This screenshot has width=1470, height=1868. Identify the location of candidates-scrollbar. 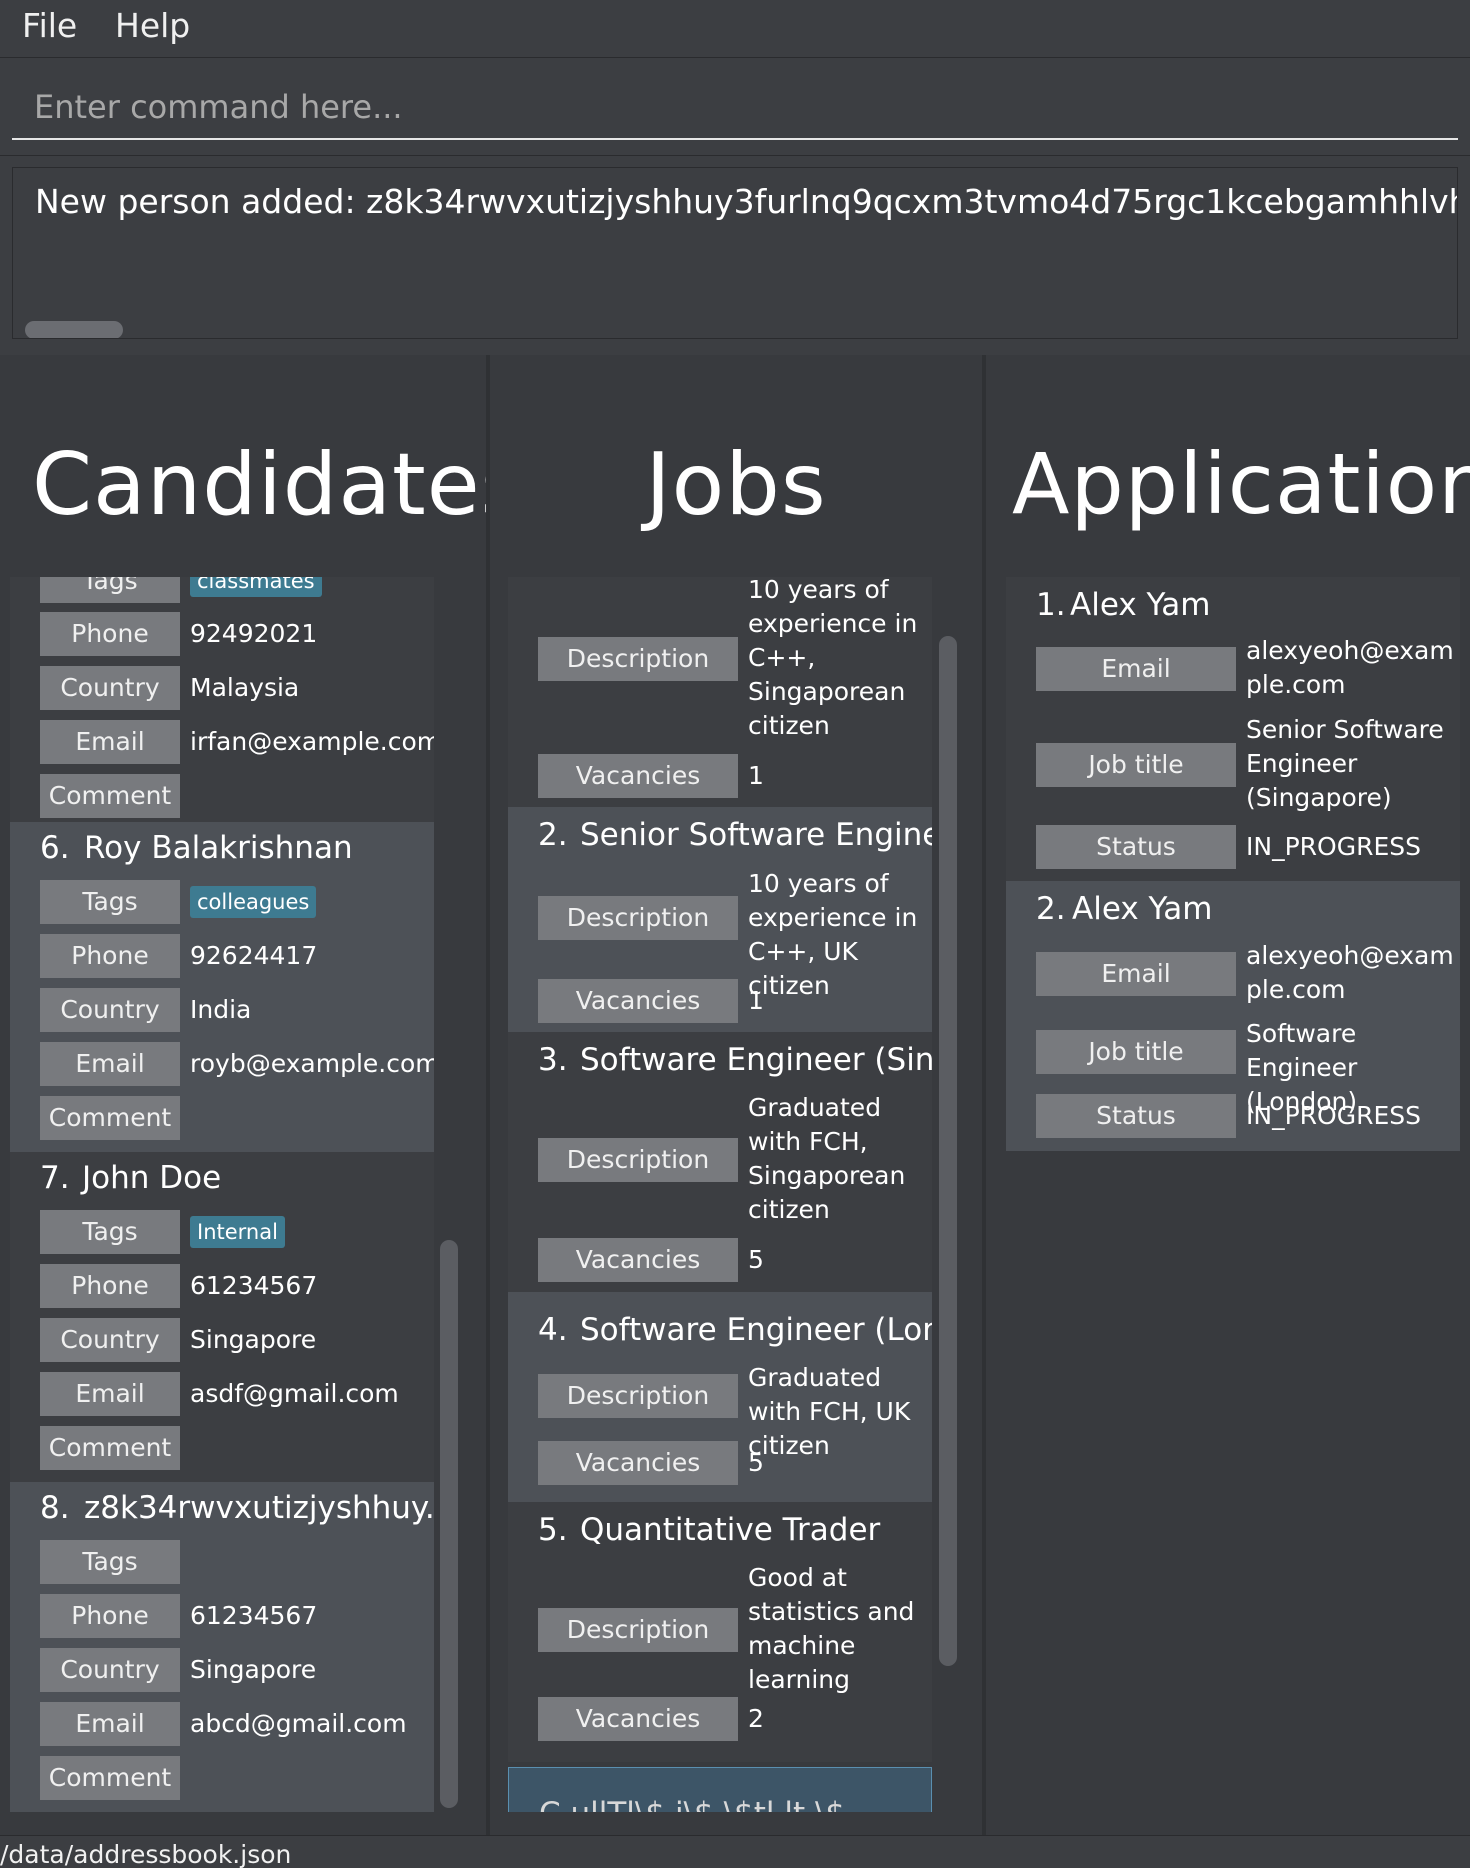
(449, 1524).